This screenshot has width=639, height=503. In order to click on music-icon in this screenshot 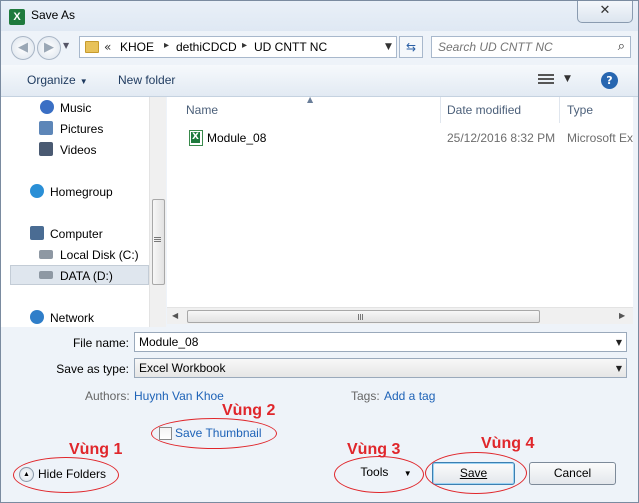, I will do `click(47, 107)`.